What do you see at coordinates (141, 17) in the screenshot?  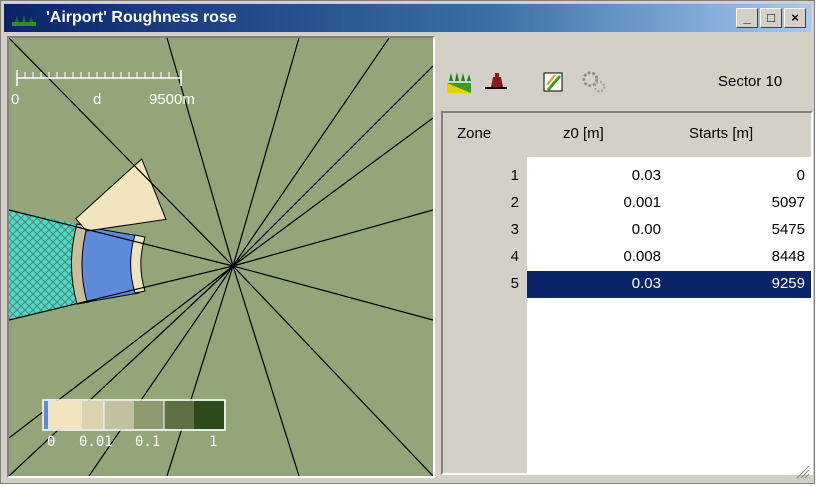 I see `window-title: 'Airport' Roughness rose` at bounding box center [141, 17].